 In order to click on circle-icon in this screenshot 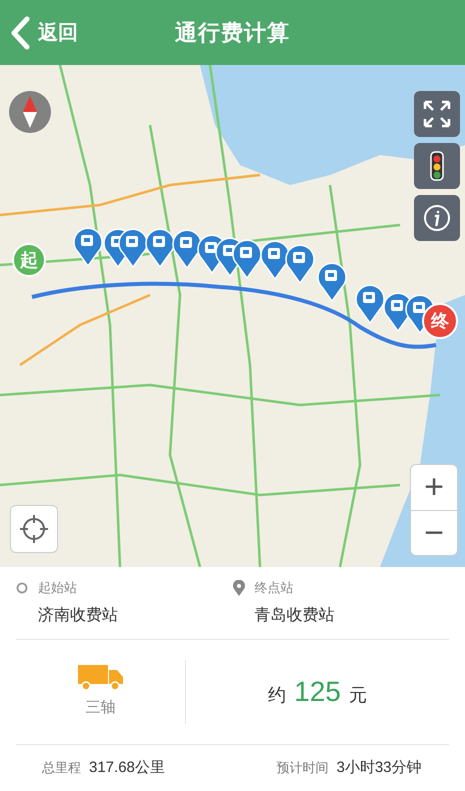, I will do `click(22, 588)`.